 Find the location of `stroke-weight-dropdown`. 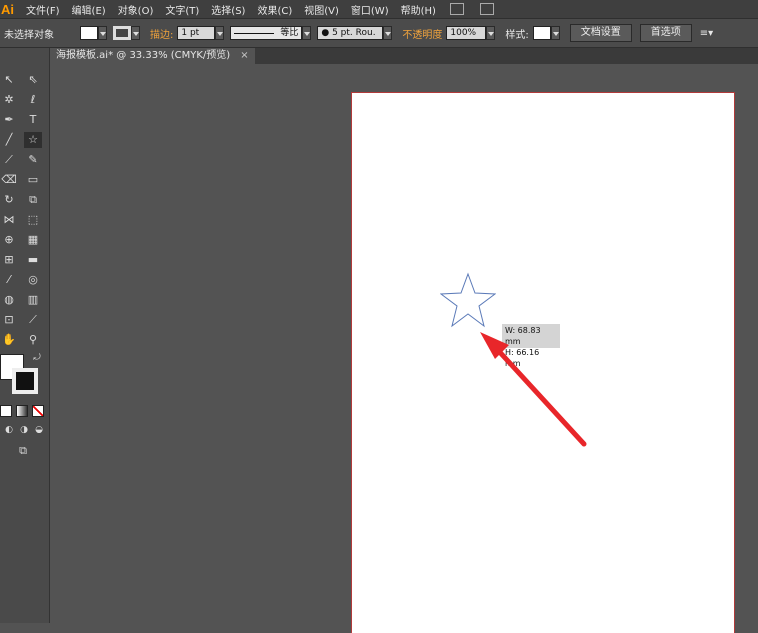

stroke-weight-dropdown is located at coordinates (220, 33).